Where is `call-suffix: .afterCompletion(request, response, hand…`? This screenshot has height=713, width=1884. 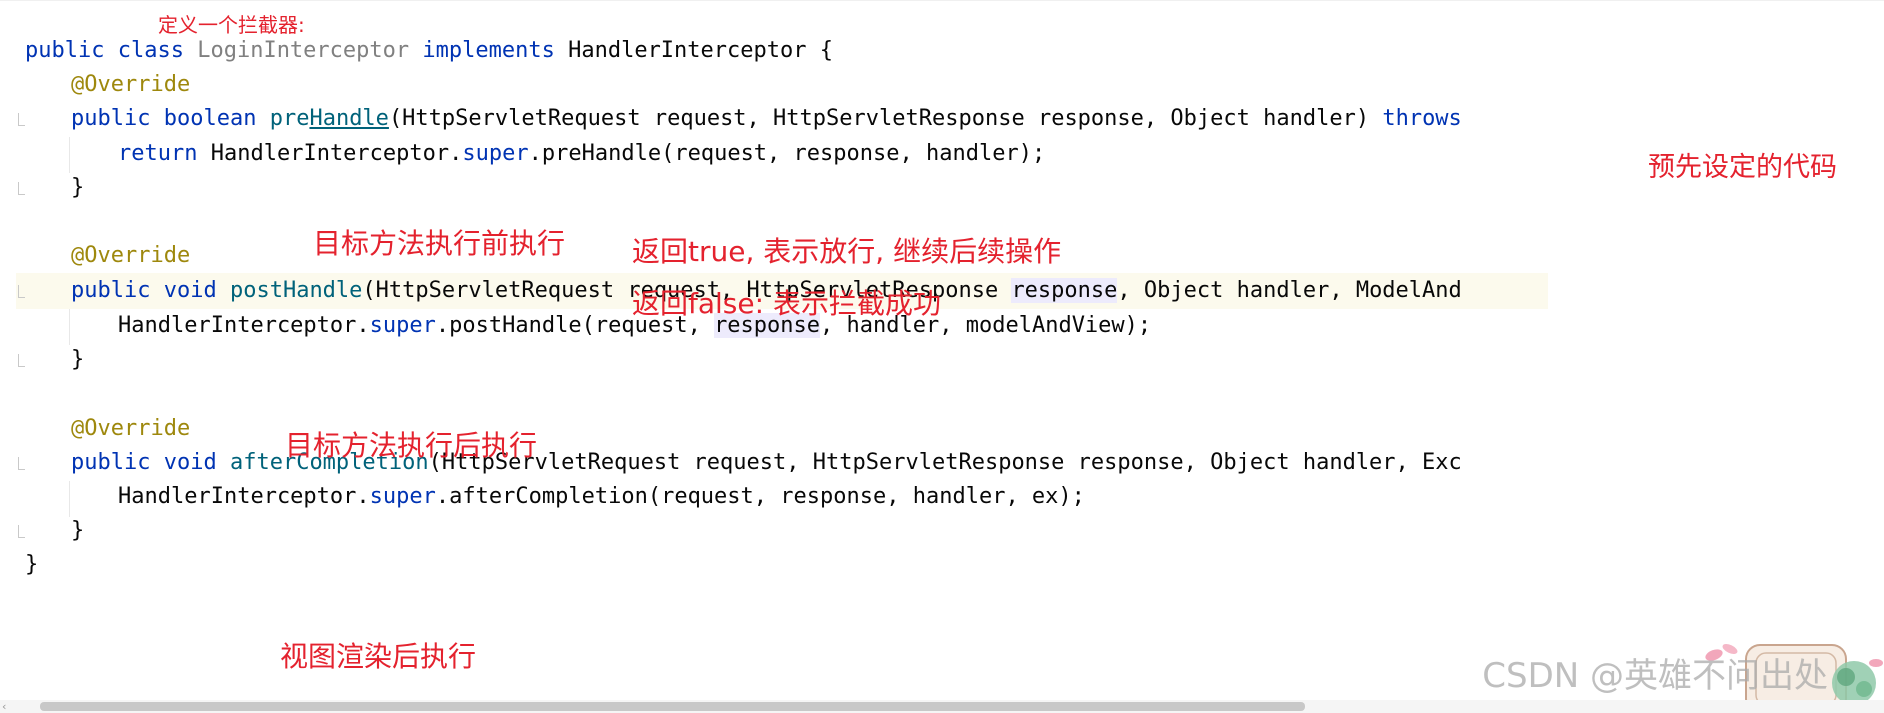 call-suffix: .afterCompletion(request, response, hand… is located at coordinates (760, 496).